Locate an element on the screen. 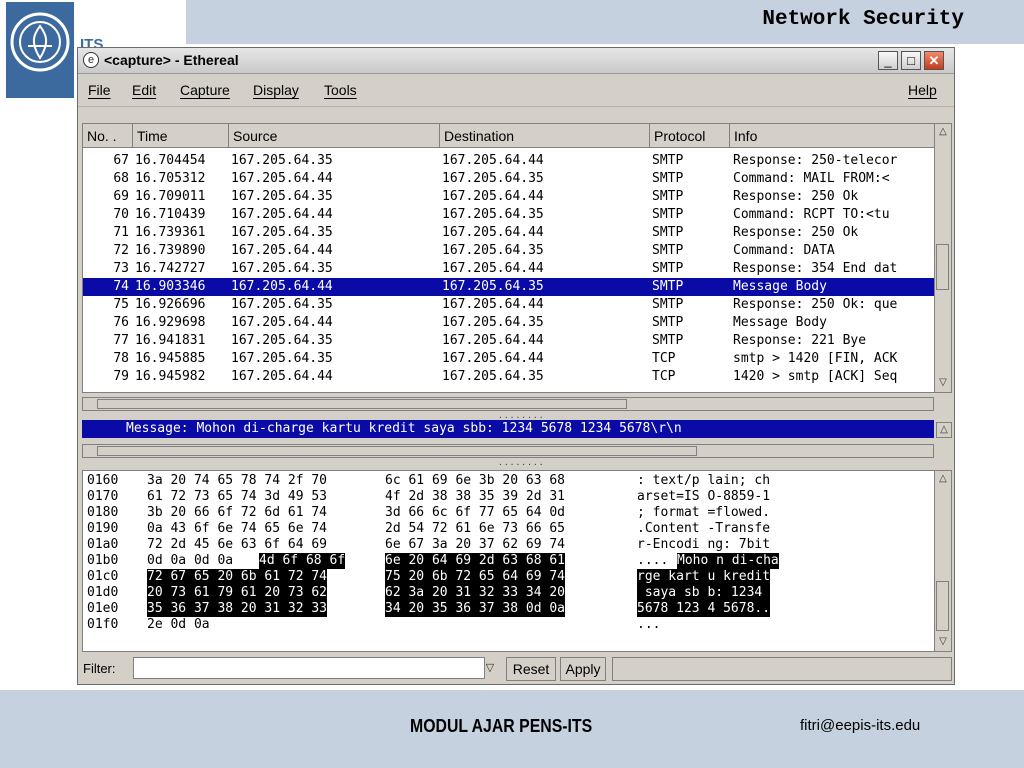 Image resolution: width=1024 pixels, height=768 pixels. hex-offset: 01c0 is located at coordinates (103, 576).